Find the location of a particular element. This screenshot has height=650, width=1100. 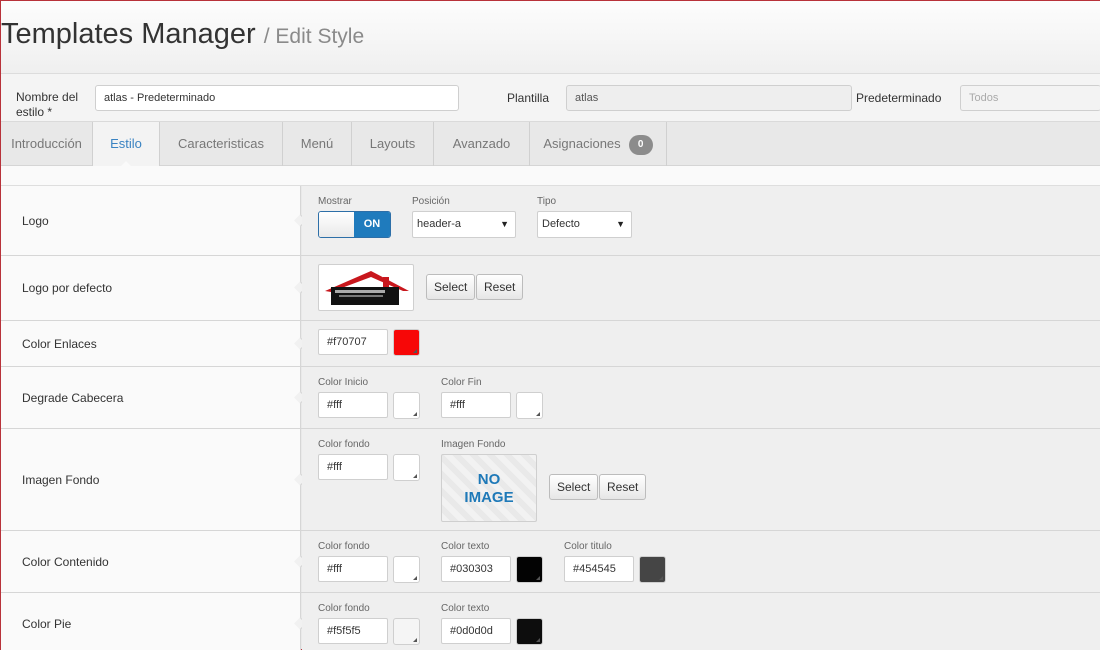

tab-layouts-label: Layouts is located at coordinates (392, 143).